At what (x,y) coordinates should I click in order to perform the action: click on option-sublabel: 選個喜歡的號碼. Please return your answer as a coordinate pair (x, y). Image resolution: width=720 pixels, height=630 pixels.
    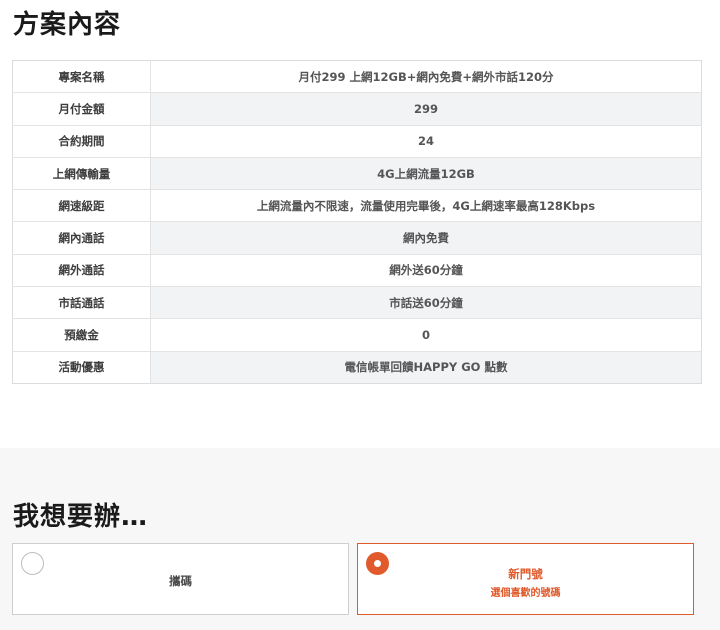
    Looking at the image, I should click on (525, 593).